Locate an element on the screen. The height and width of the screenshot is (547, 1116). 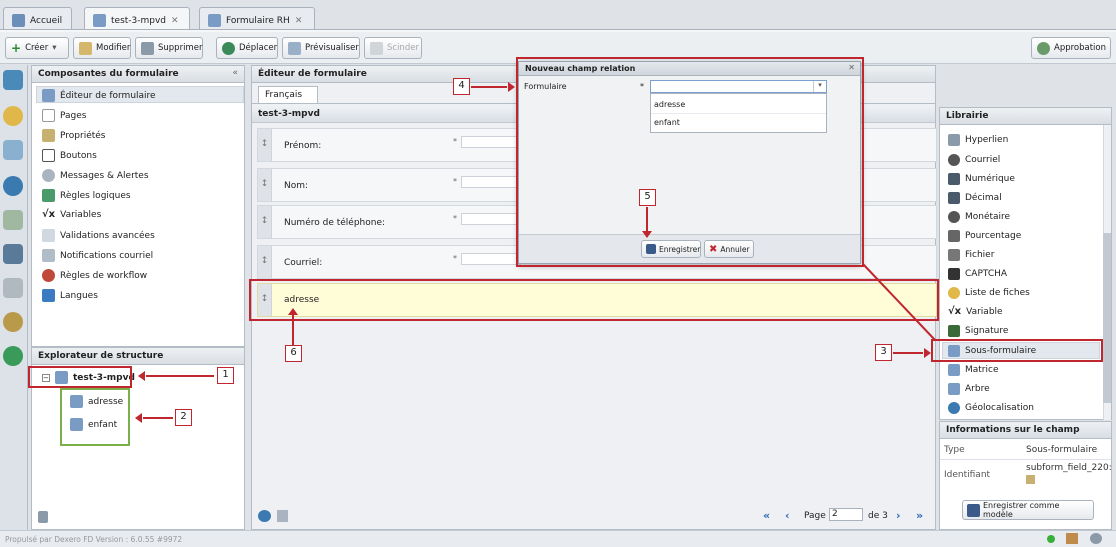
info-id-value: subform_field_220: is located at coordinates (1069, 468).